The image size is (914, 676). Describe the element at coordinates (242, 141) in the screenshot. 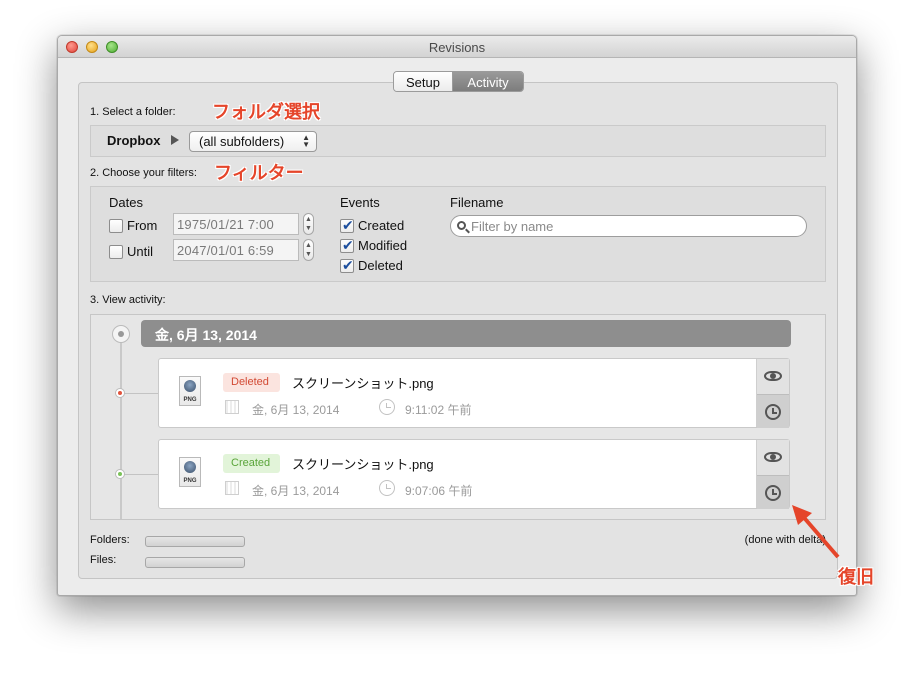

I see `subfolder-popup-value: (all subfolders)` at that location.